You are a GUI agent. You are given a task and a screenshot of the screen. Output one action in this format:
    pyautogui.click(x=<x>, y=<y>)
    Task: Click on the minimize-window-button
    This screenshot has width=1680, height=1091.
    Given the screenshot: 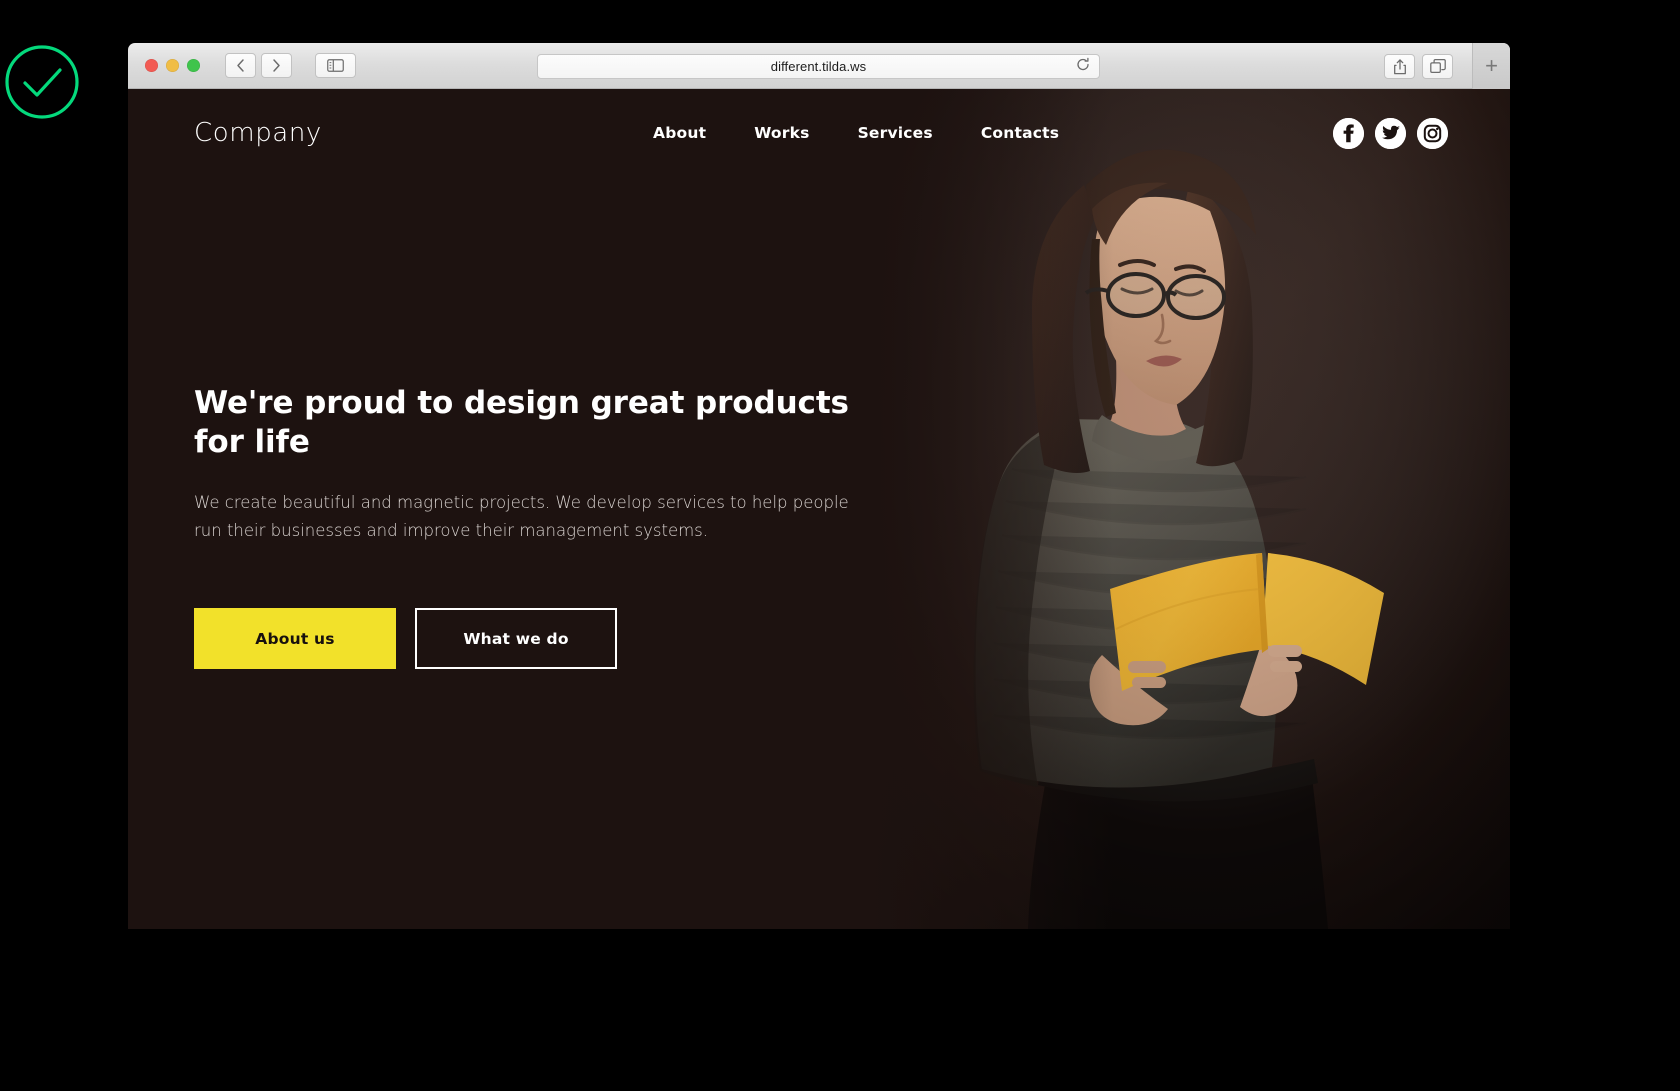 What is the action you would take?
    pyautogui.click(x=172, y=65)
    